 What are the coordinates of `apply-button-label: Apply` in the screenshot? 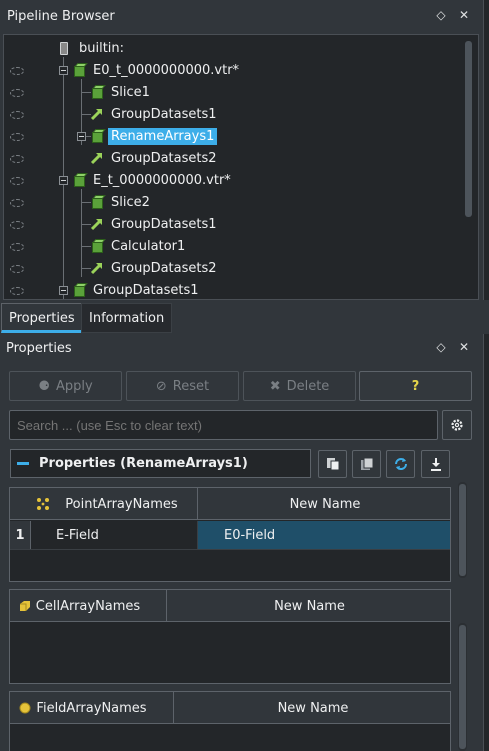 It's located at (74, 386).